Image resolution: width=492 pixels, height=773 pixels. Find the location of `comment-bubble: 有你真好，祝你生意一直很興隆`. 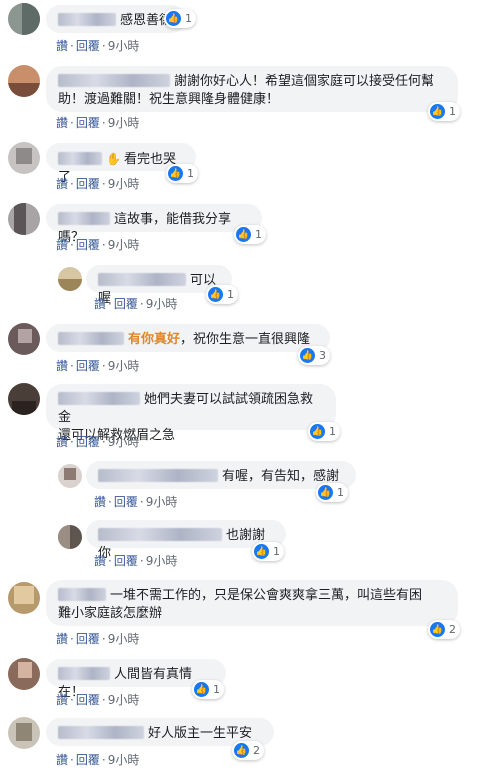

comment-bubble: 有你真好，祝你生意一直很興隆 is located at coordinates (188, 338).